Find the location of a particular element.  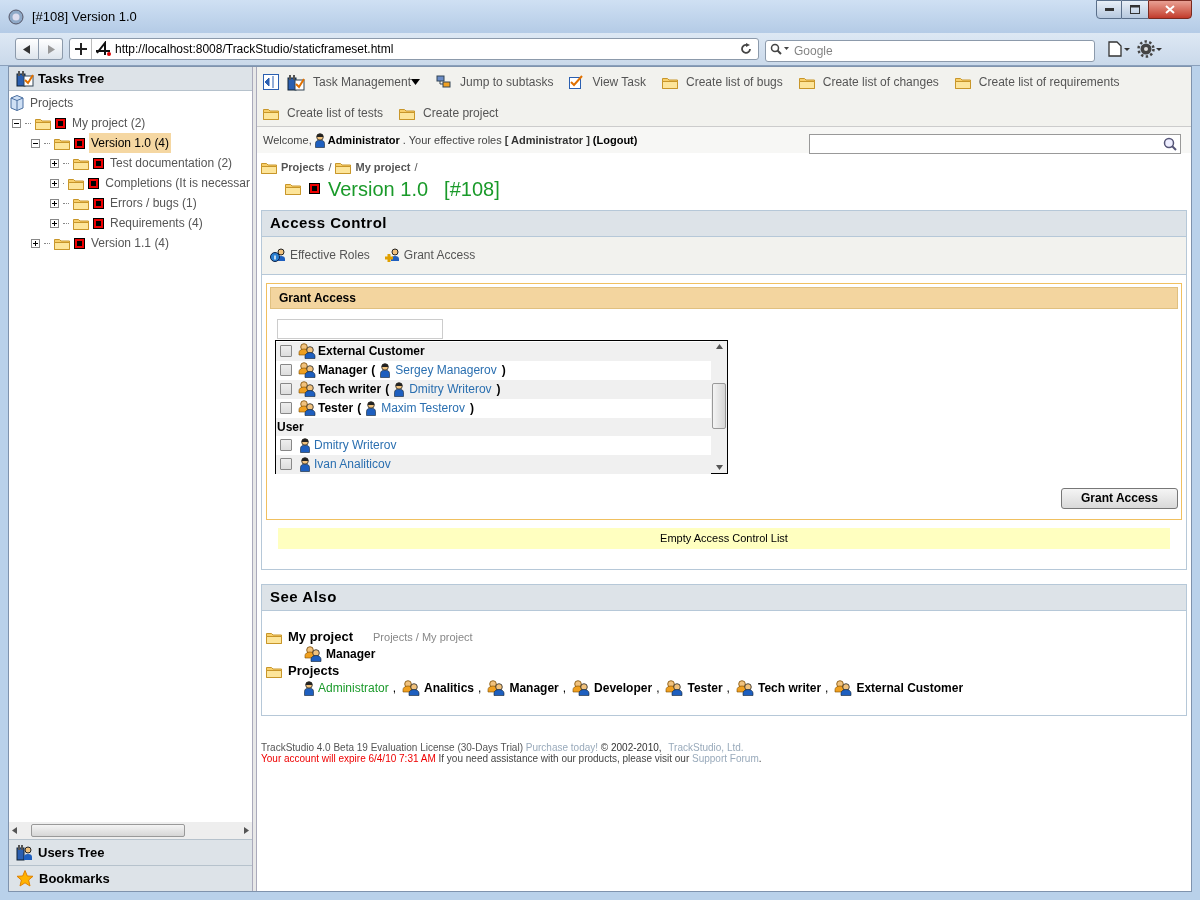

panel-header: Users Tree is located at coordinates (130, 852).